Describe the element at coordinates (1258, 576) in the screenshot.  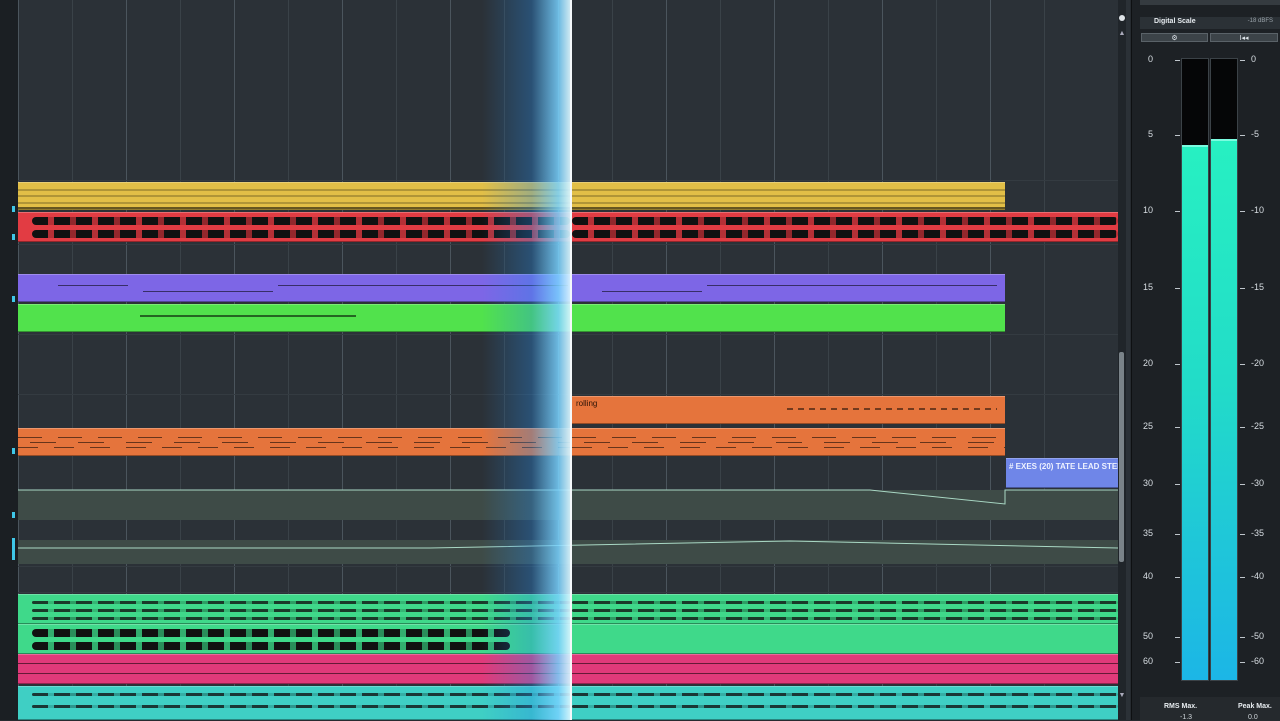
I see `scale-label-right: -40` at that location.